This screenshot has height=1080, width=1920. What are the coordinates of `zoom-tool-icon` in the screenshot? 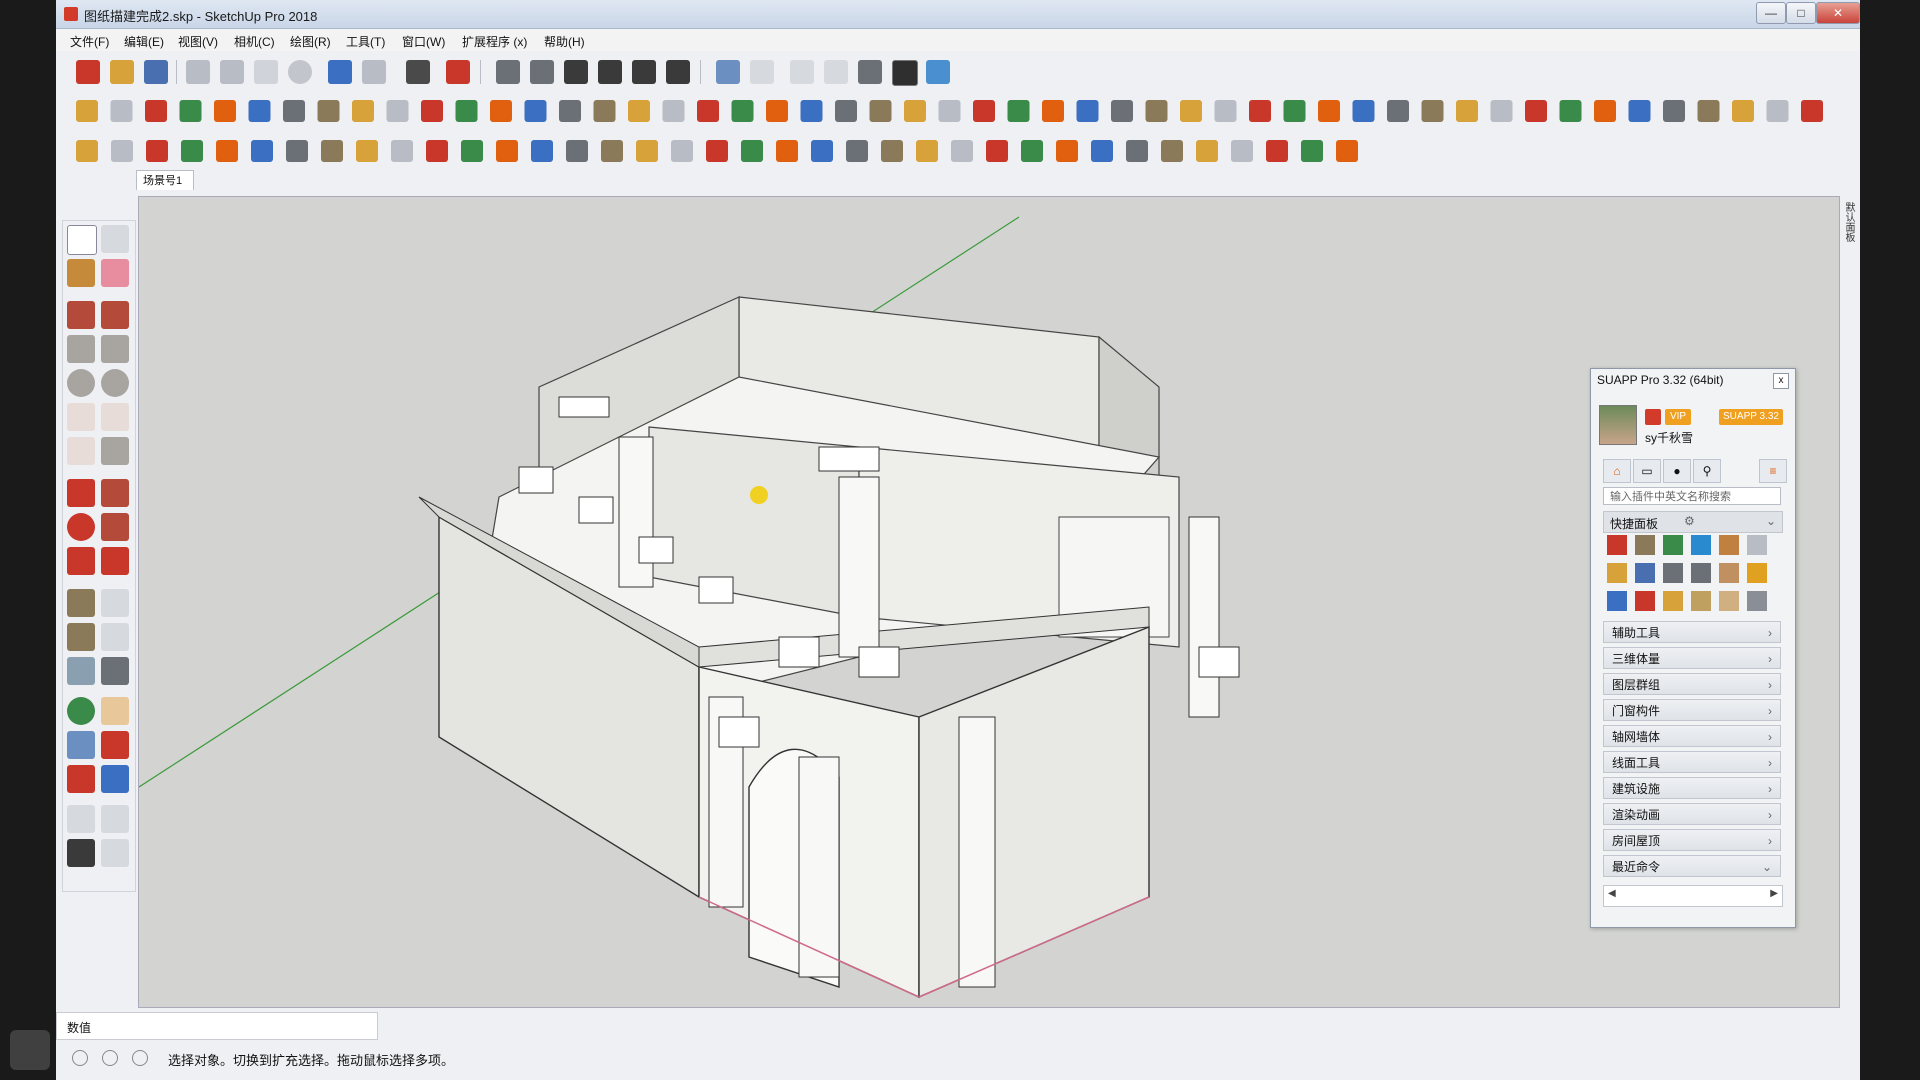 It's located at (81, 745).